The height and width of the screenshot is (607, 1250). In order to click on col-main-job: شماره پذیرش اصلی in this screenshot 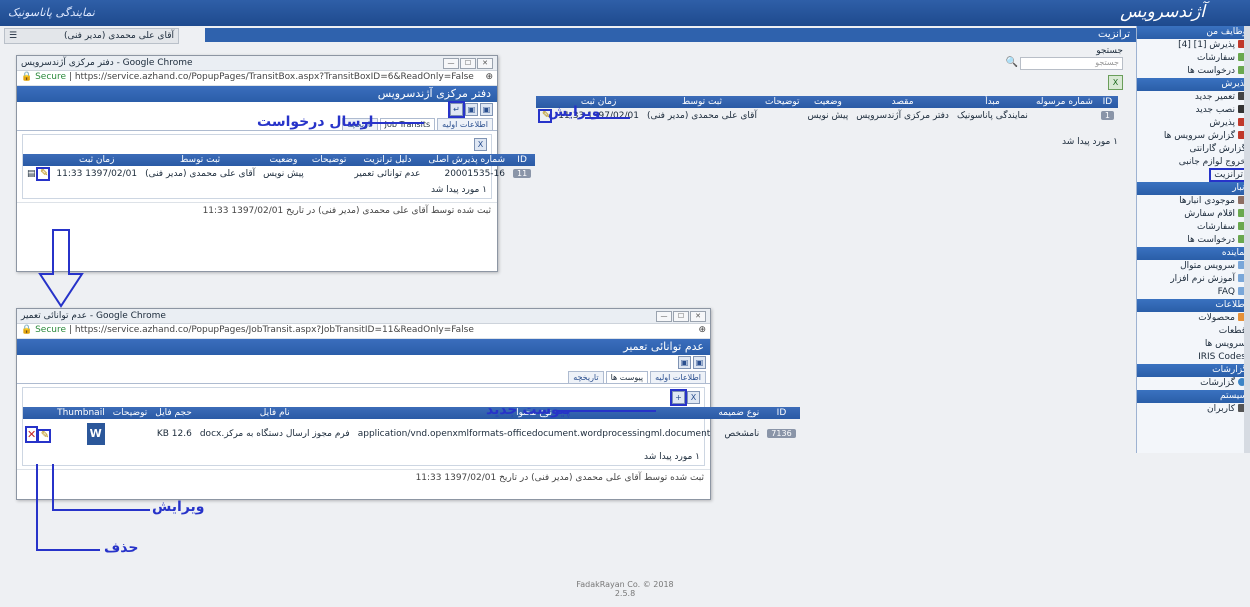, I will do `click(466, 160)`.